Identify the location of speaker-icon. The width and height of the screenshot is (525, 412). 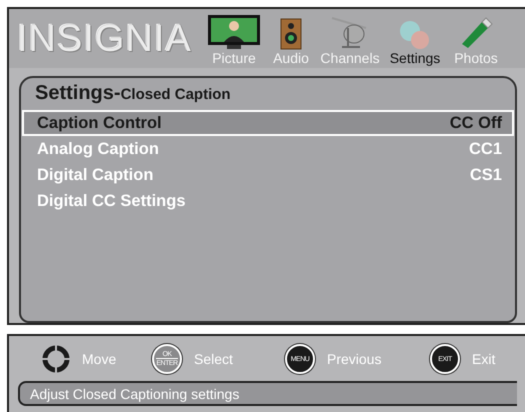
(291, 34).